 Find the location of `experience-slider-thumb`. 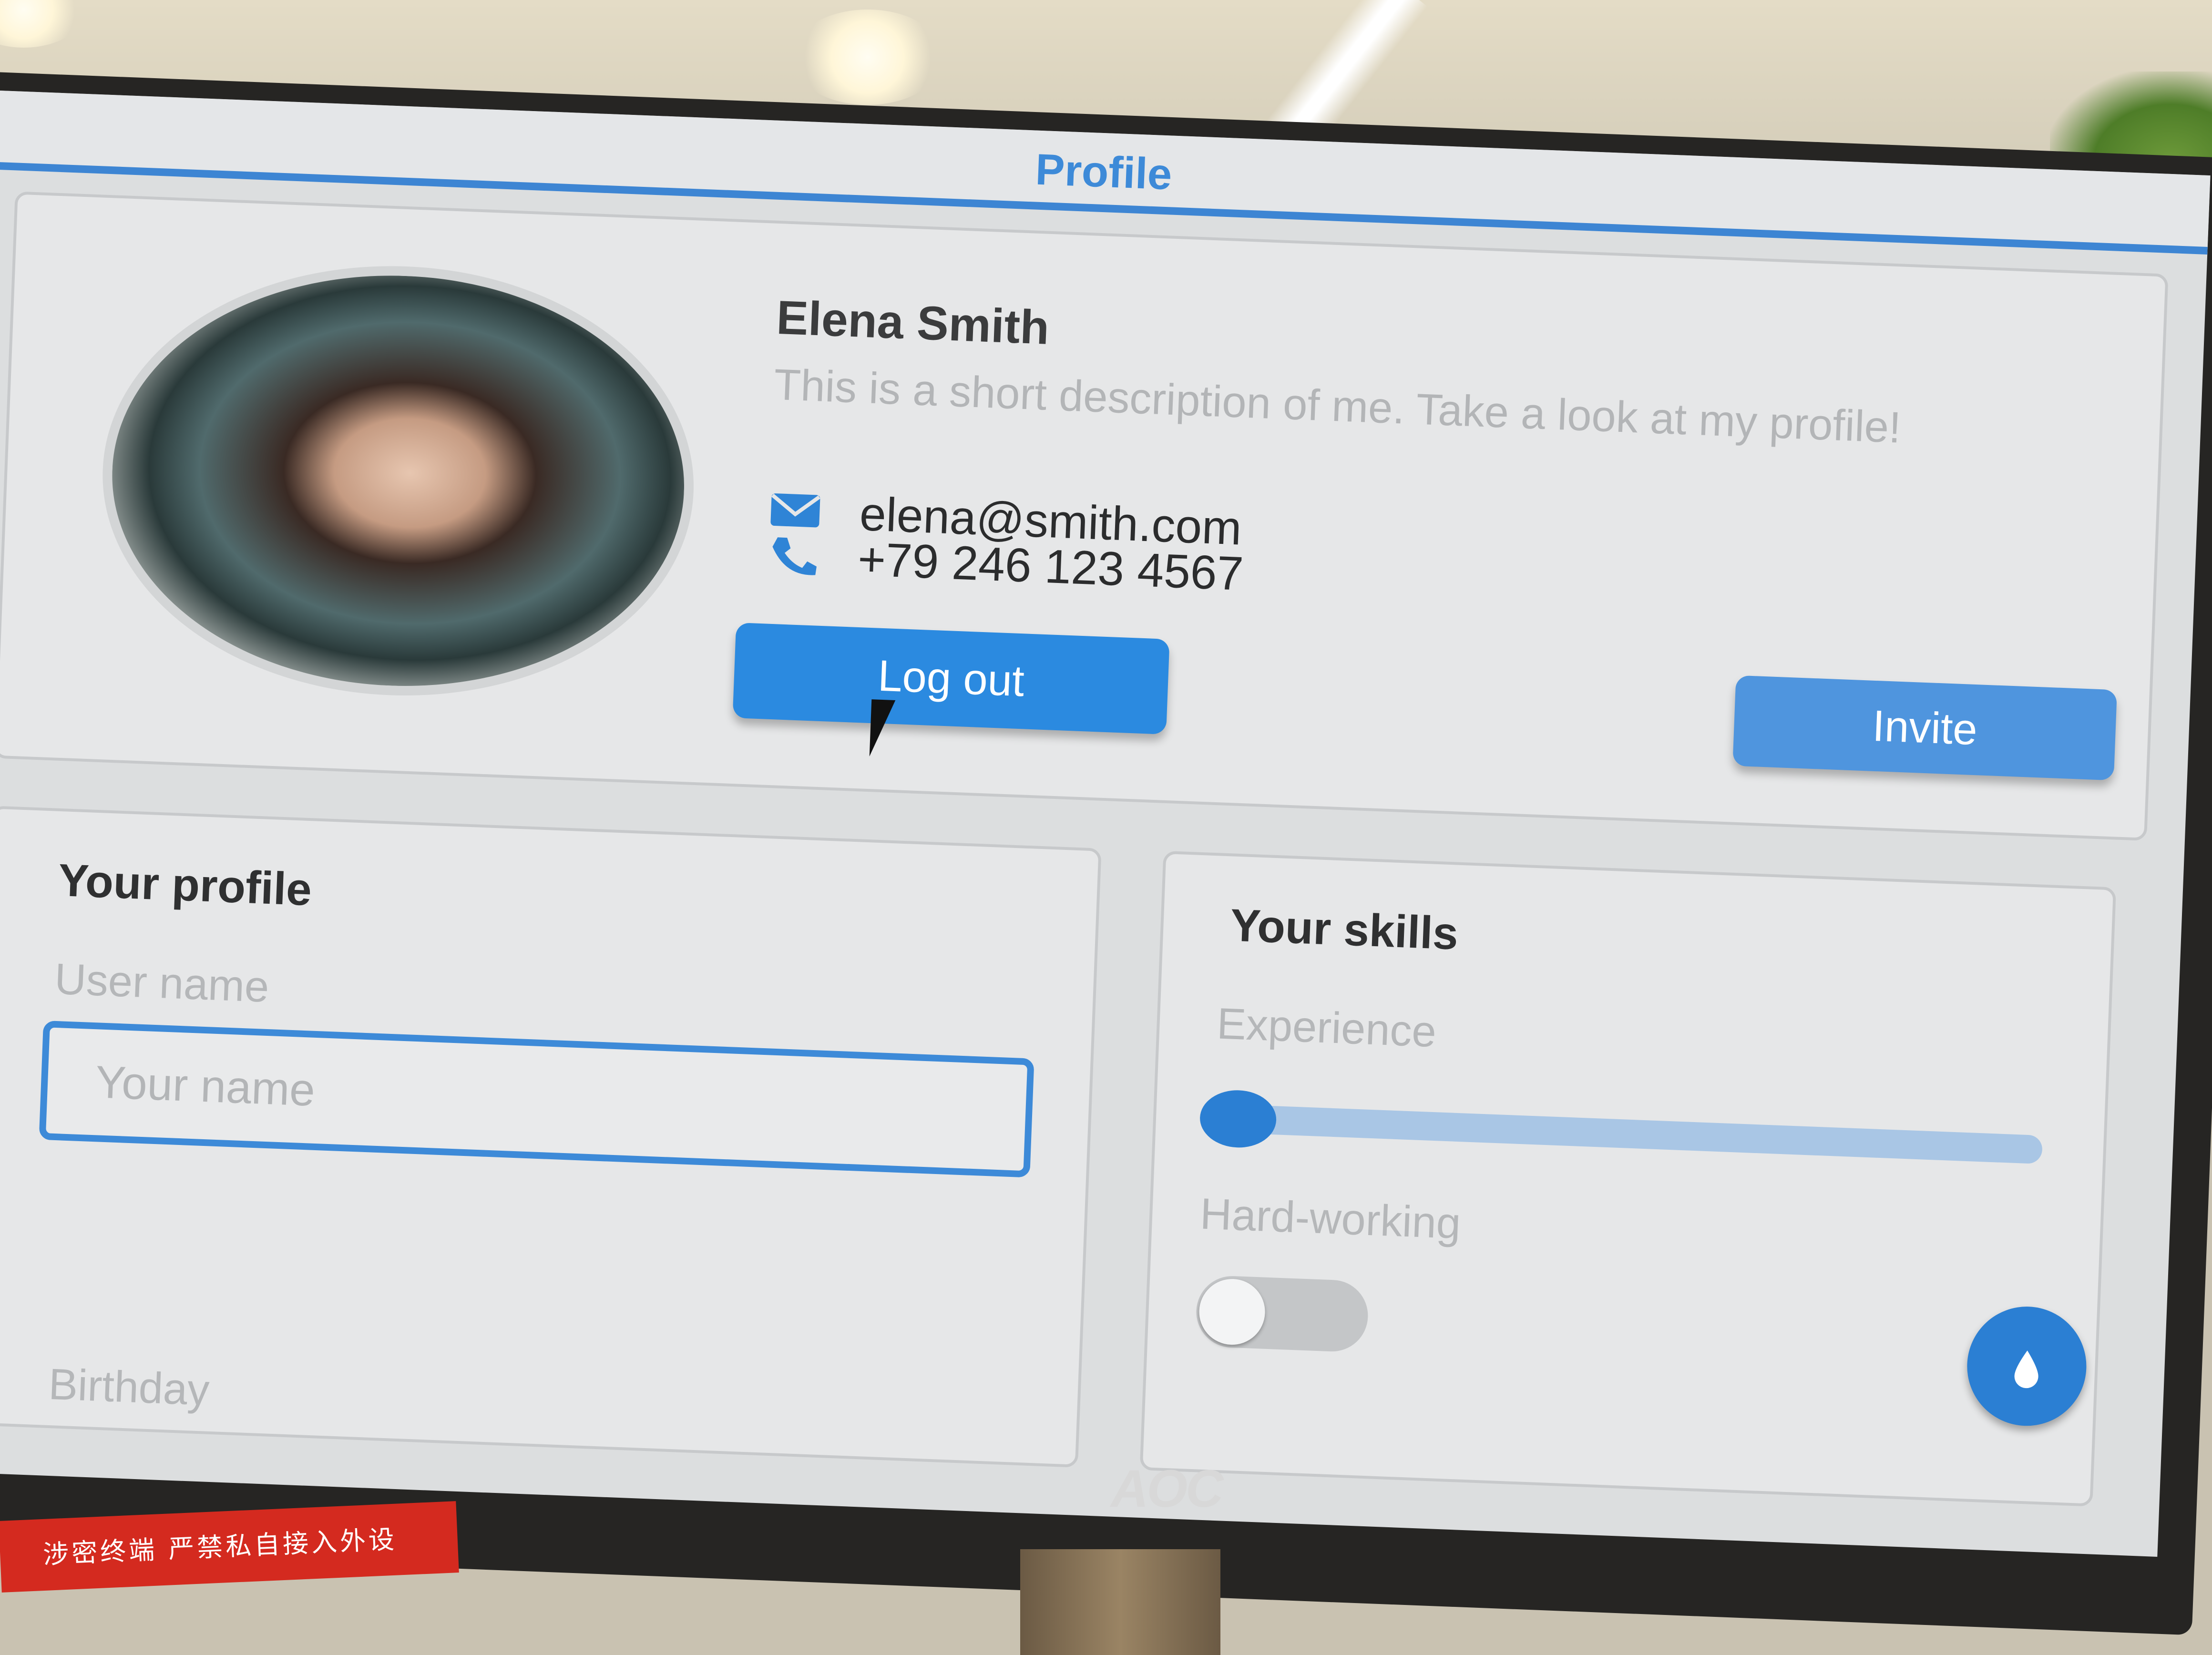

experience-slider-thumb is located at coordinates (1238, 1119).